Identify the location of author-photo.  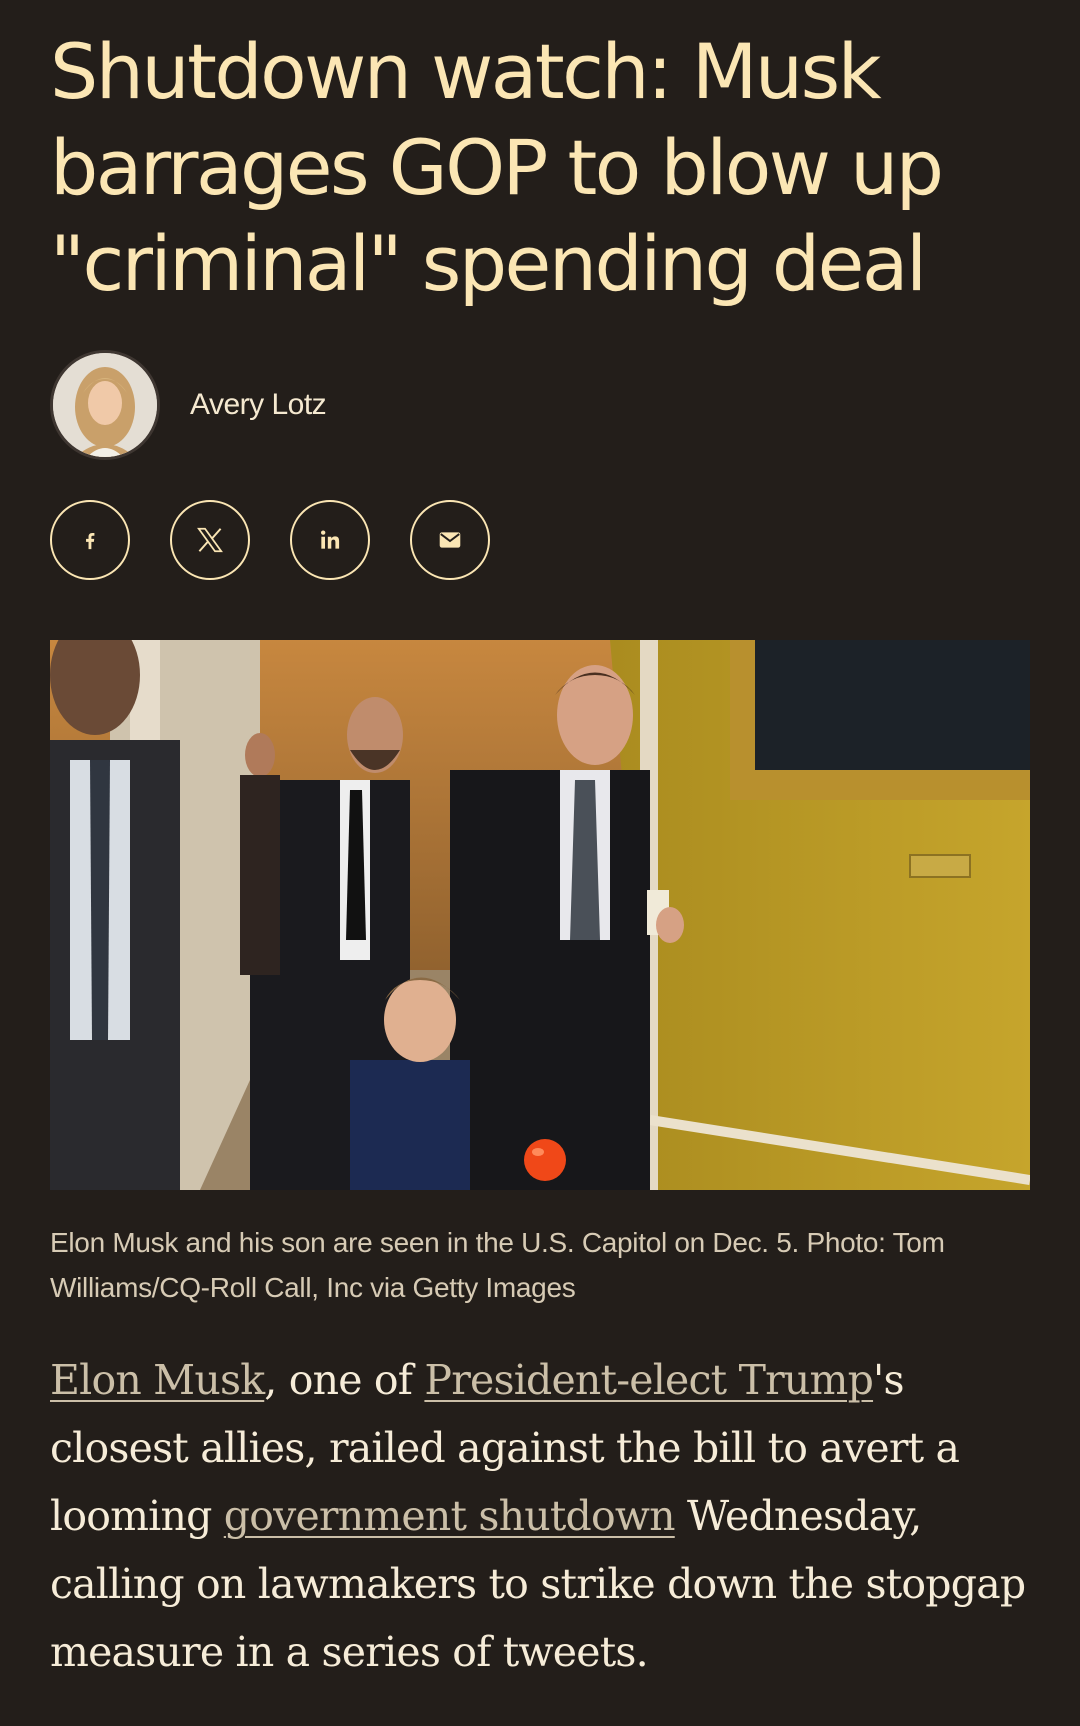
(105, 405).